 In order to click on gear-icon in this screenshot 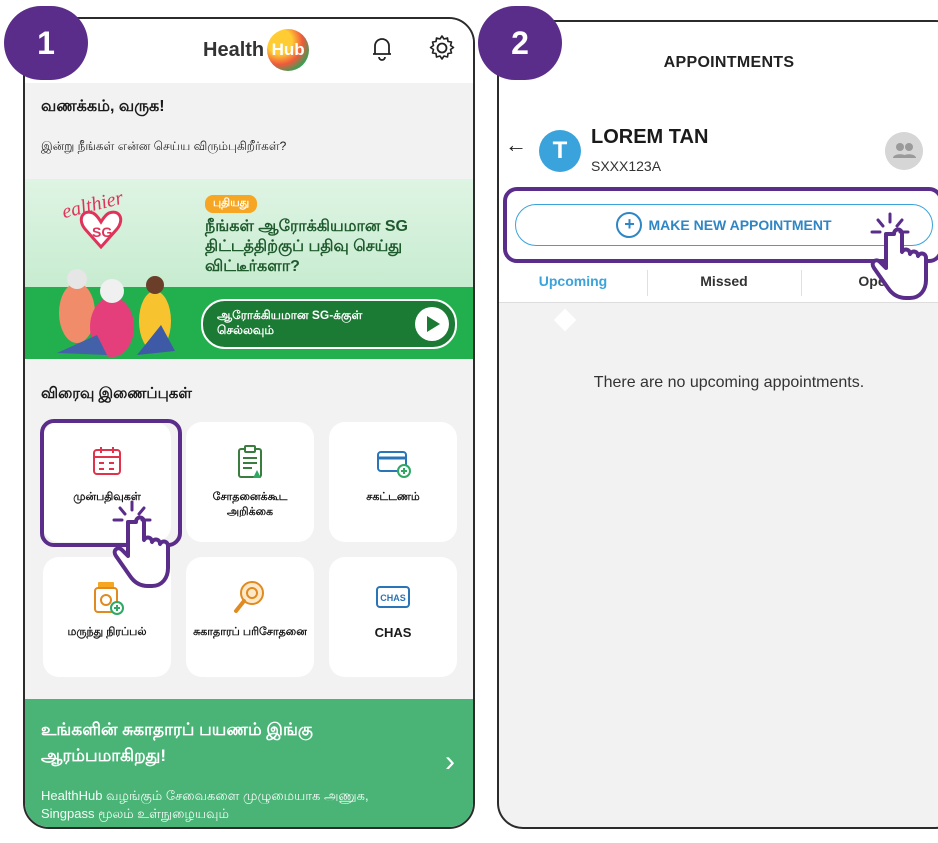, I will do `click(442, 48)`.